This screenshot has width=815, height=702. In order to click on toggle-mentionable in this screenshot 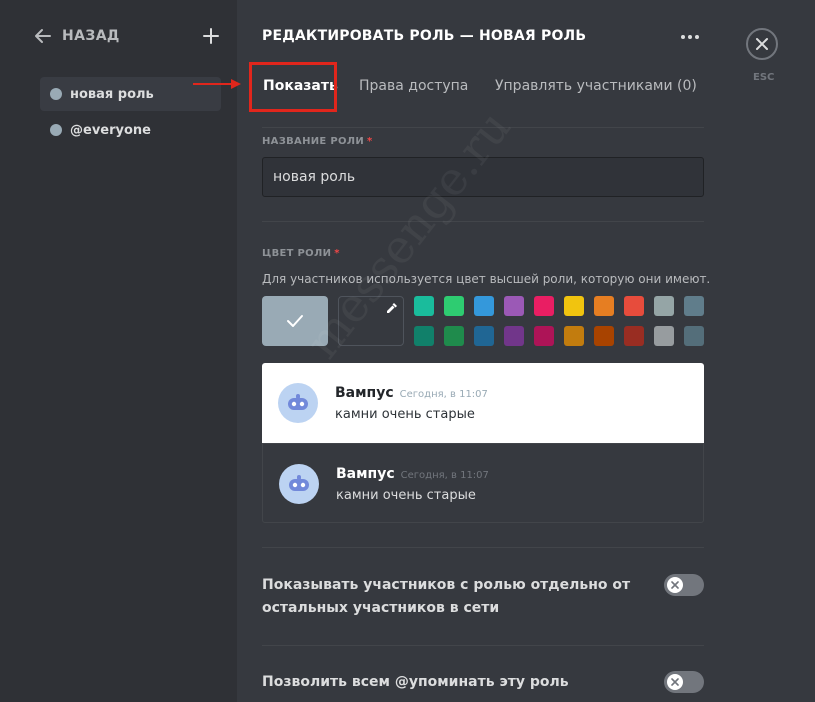, I will do `click(684, 682)`.